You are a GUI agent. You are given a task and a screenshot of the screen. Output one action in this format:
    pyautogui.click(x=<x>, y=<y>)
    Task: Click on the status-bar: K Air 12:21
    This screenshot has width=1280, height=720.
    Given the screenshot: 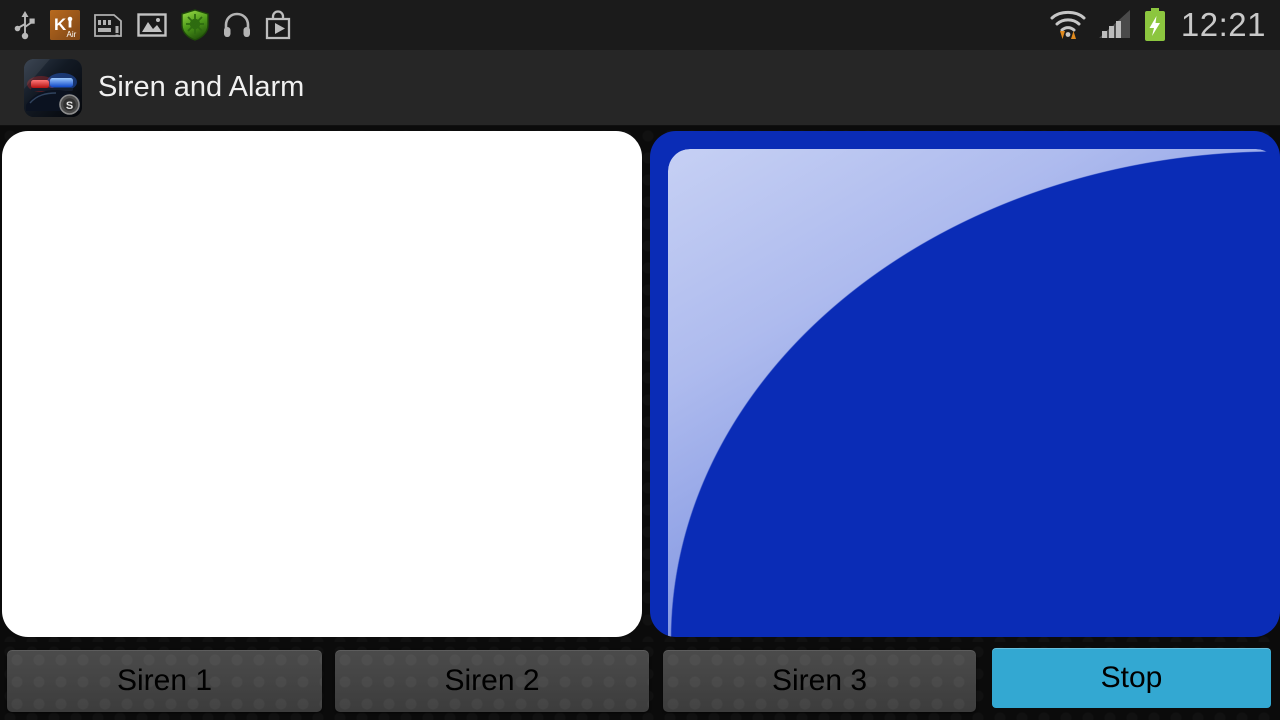 What is the action you would take?
    pyautogui.click(x=640, y=25)
    